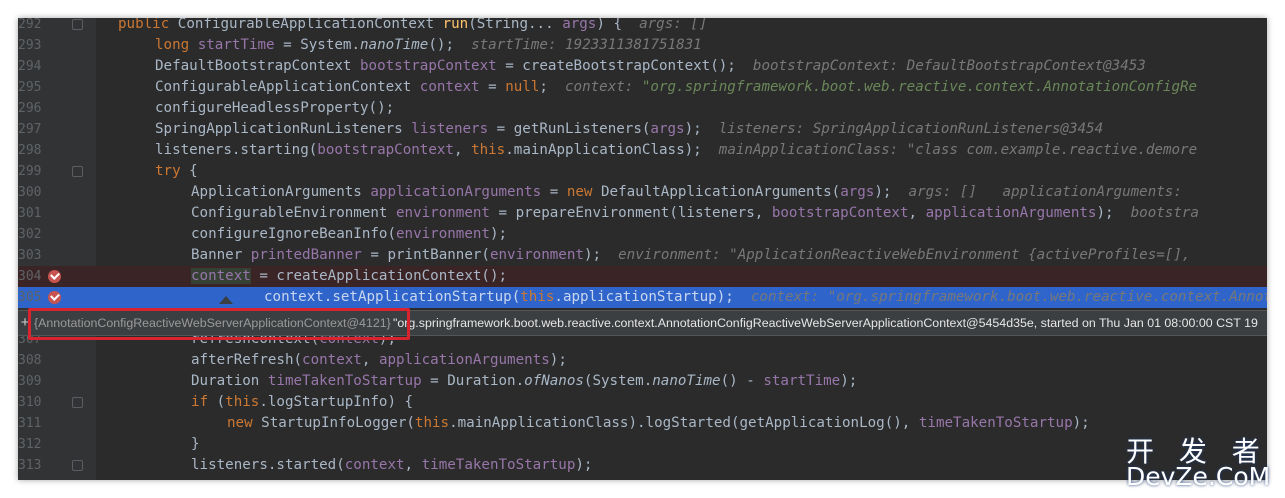 The width and height of the screenshot is (1285, 498). Describe the element at coordinates (554, 381) in the screenshot. I see `code-token: ofNanos` at that location.